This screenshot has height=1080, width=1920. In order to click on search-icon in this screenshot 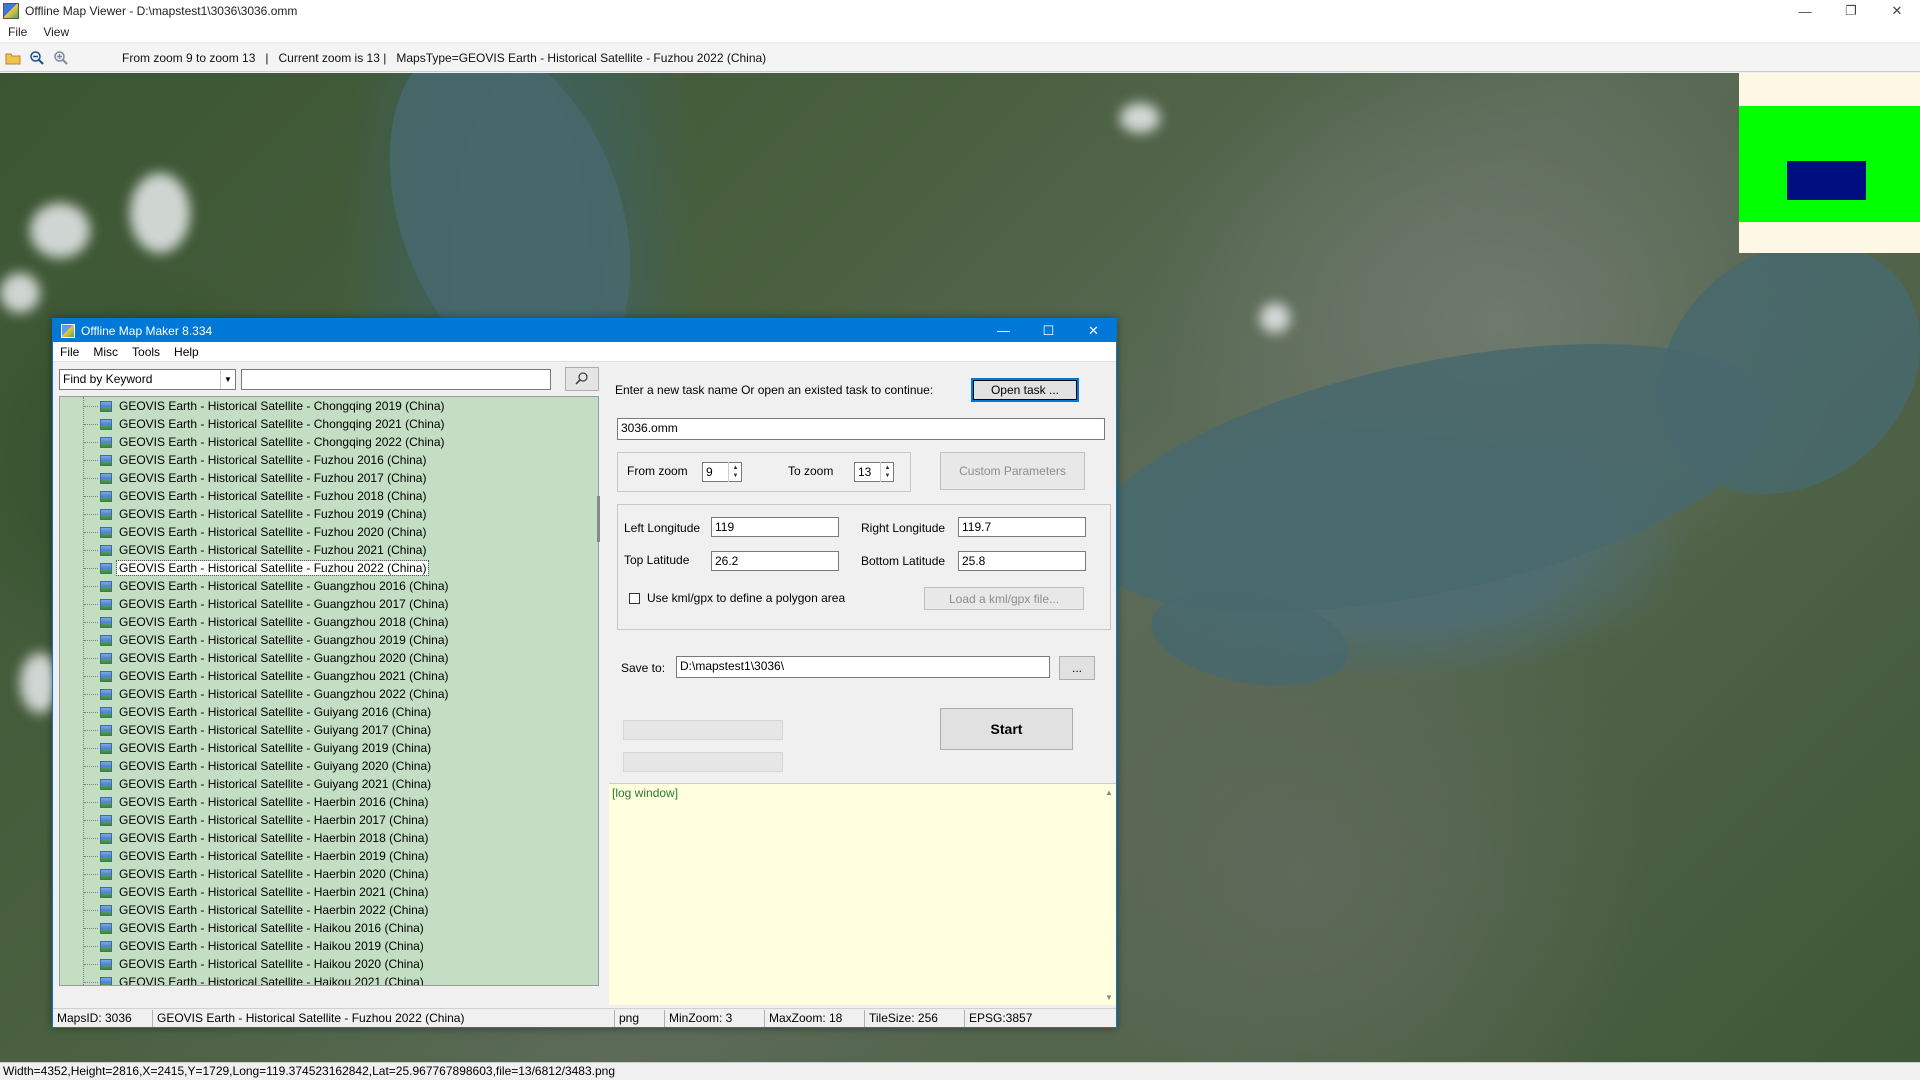, I will do `click(582, 379)`.